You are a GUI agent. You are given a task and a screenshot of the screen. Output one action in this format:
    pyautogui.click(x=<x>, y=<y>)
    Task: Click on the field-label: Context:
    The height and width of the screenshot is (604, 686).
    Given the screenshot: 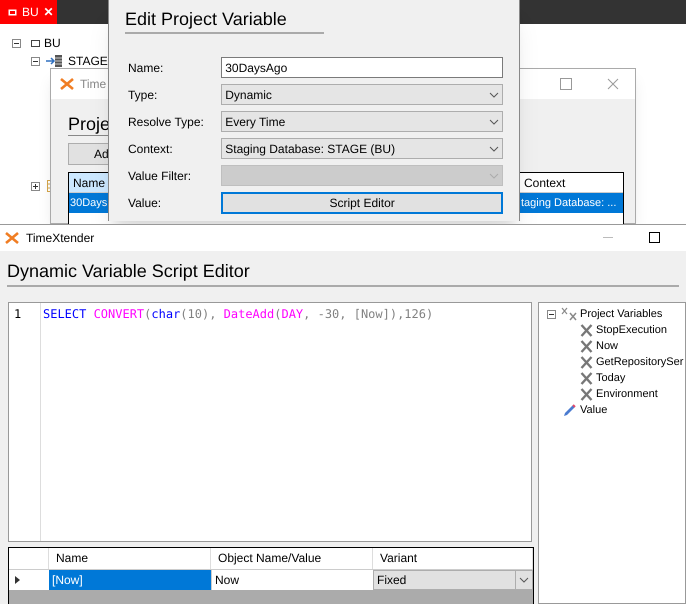 What is the action you would take?
    pyautogui.click(x=150, y=149)
    